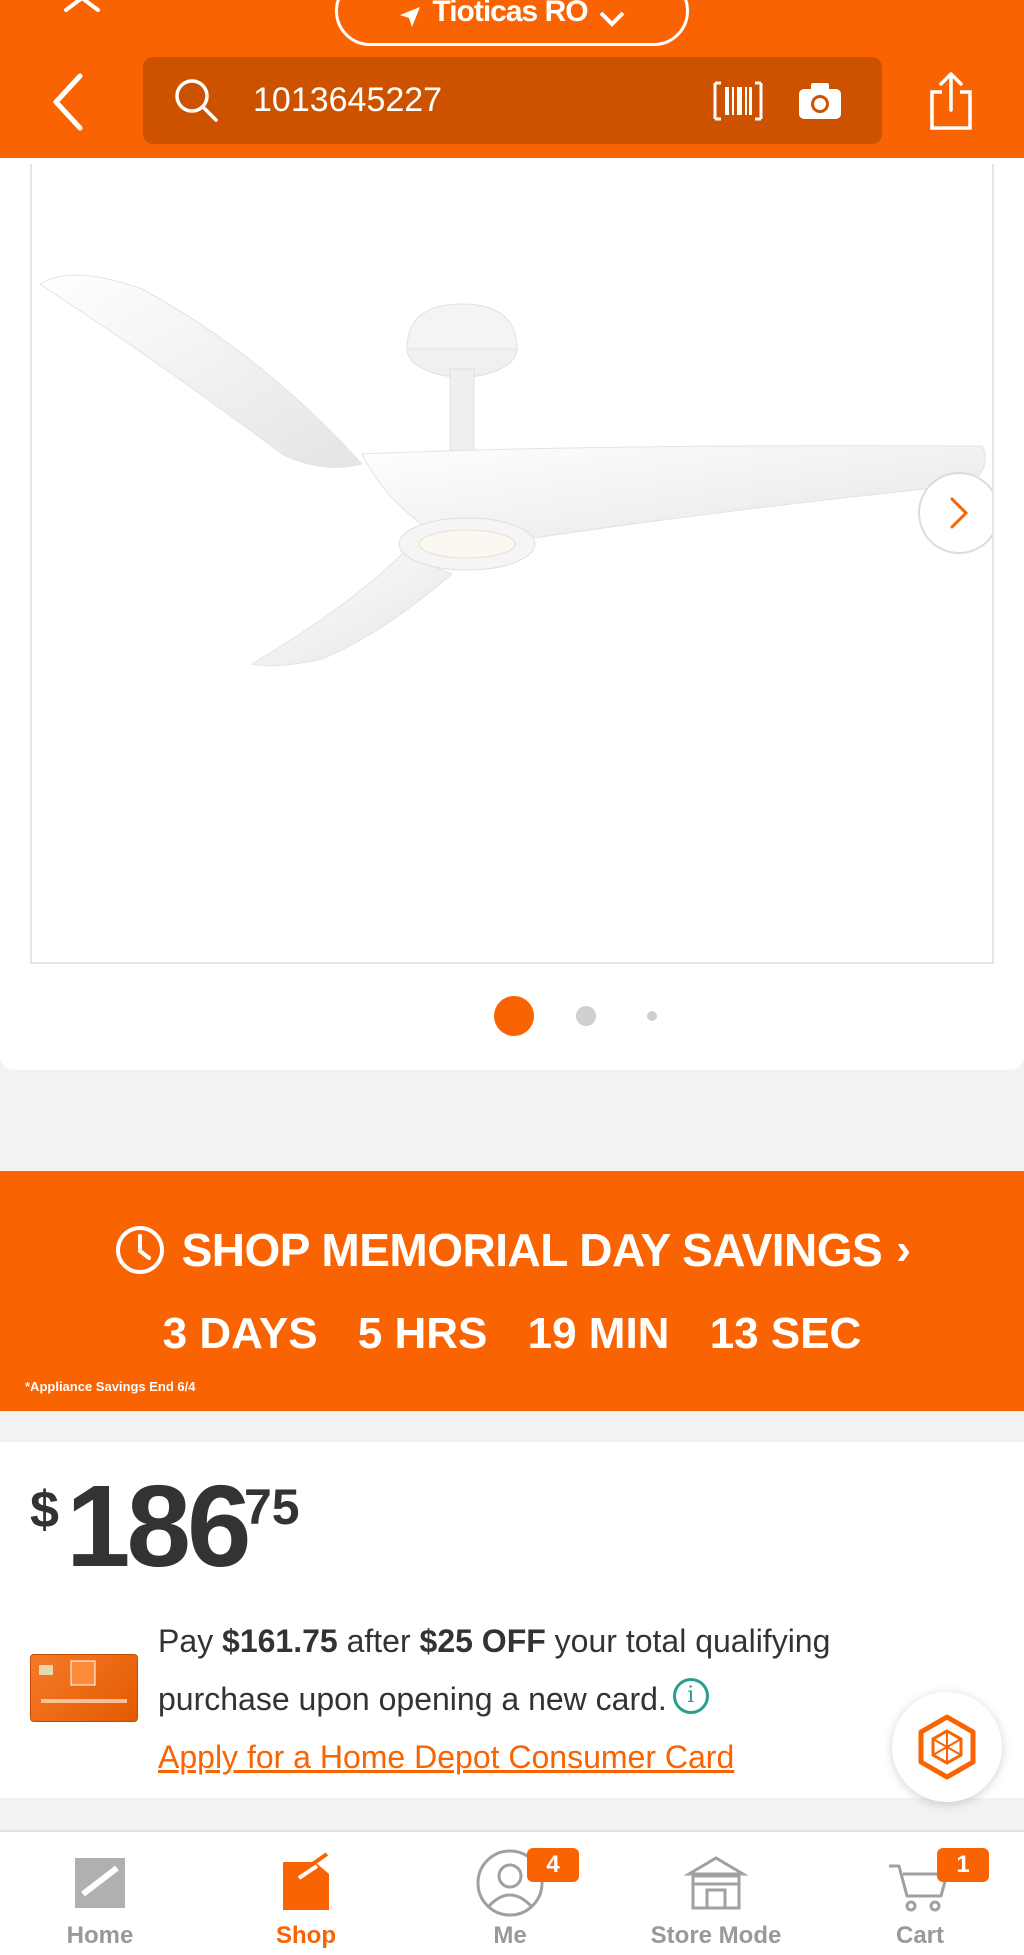  I want to click on info-icon: i, so click(690, 1696).